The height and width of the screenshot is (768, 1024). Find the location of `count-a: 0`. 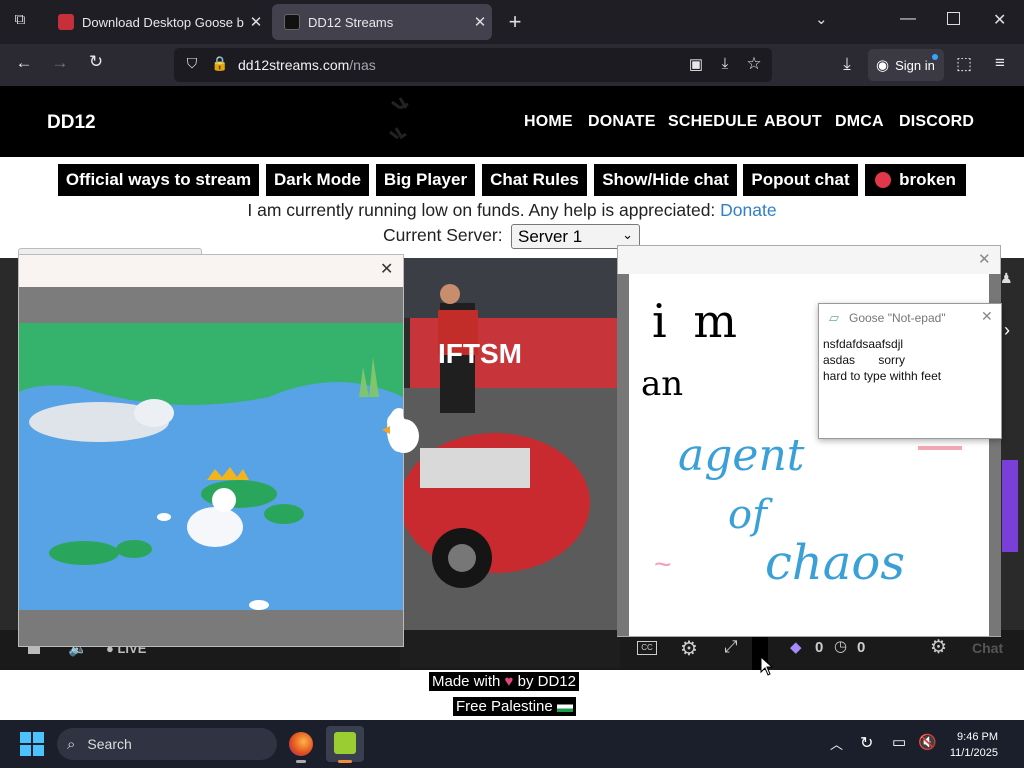

count-a: 0 is located at coordinates (819, 647).